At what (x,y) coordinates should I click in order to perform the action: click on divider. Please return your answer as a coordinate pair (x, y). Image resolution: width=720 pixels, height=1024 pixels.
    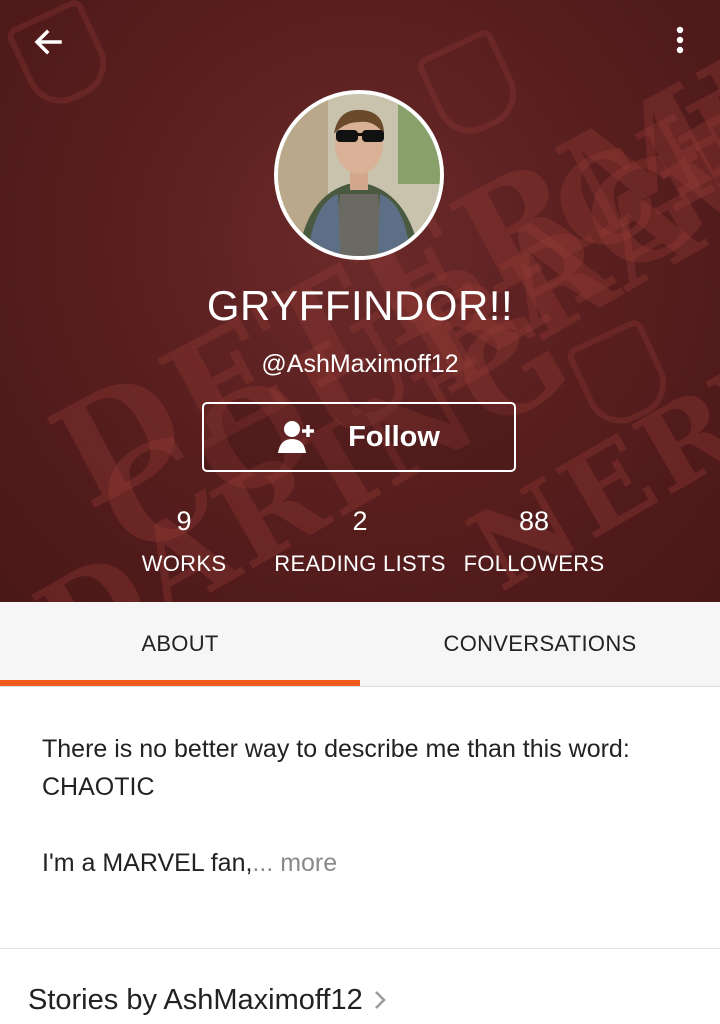
    Looking at the image, I should click on (360, 948).